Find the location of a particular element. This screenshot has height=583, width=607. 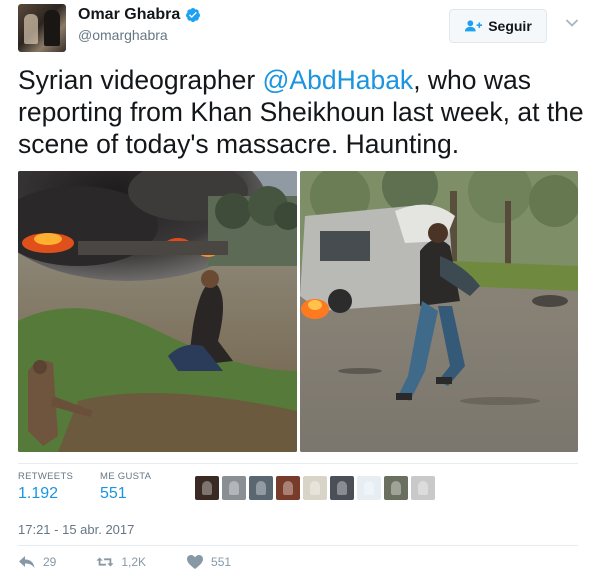

follow-button: Seguir is located at coordinates (498, 26).